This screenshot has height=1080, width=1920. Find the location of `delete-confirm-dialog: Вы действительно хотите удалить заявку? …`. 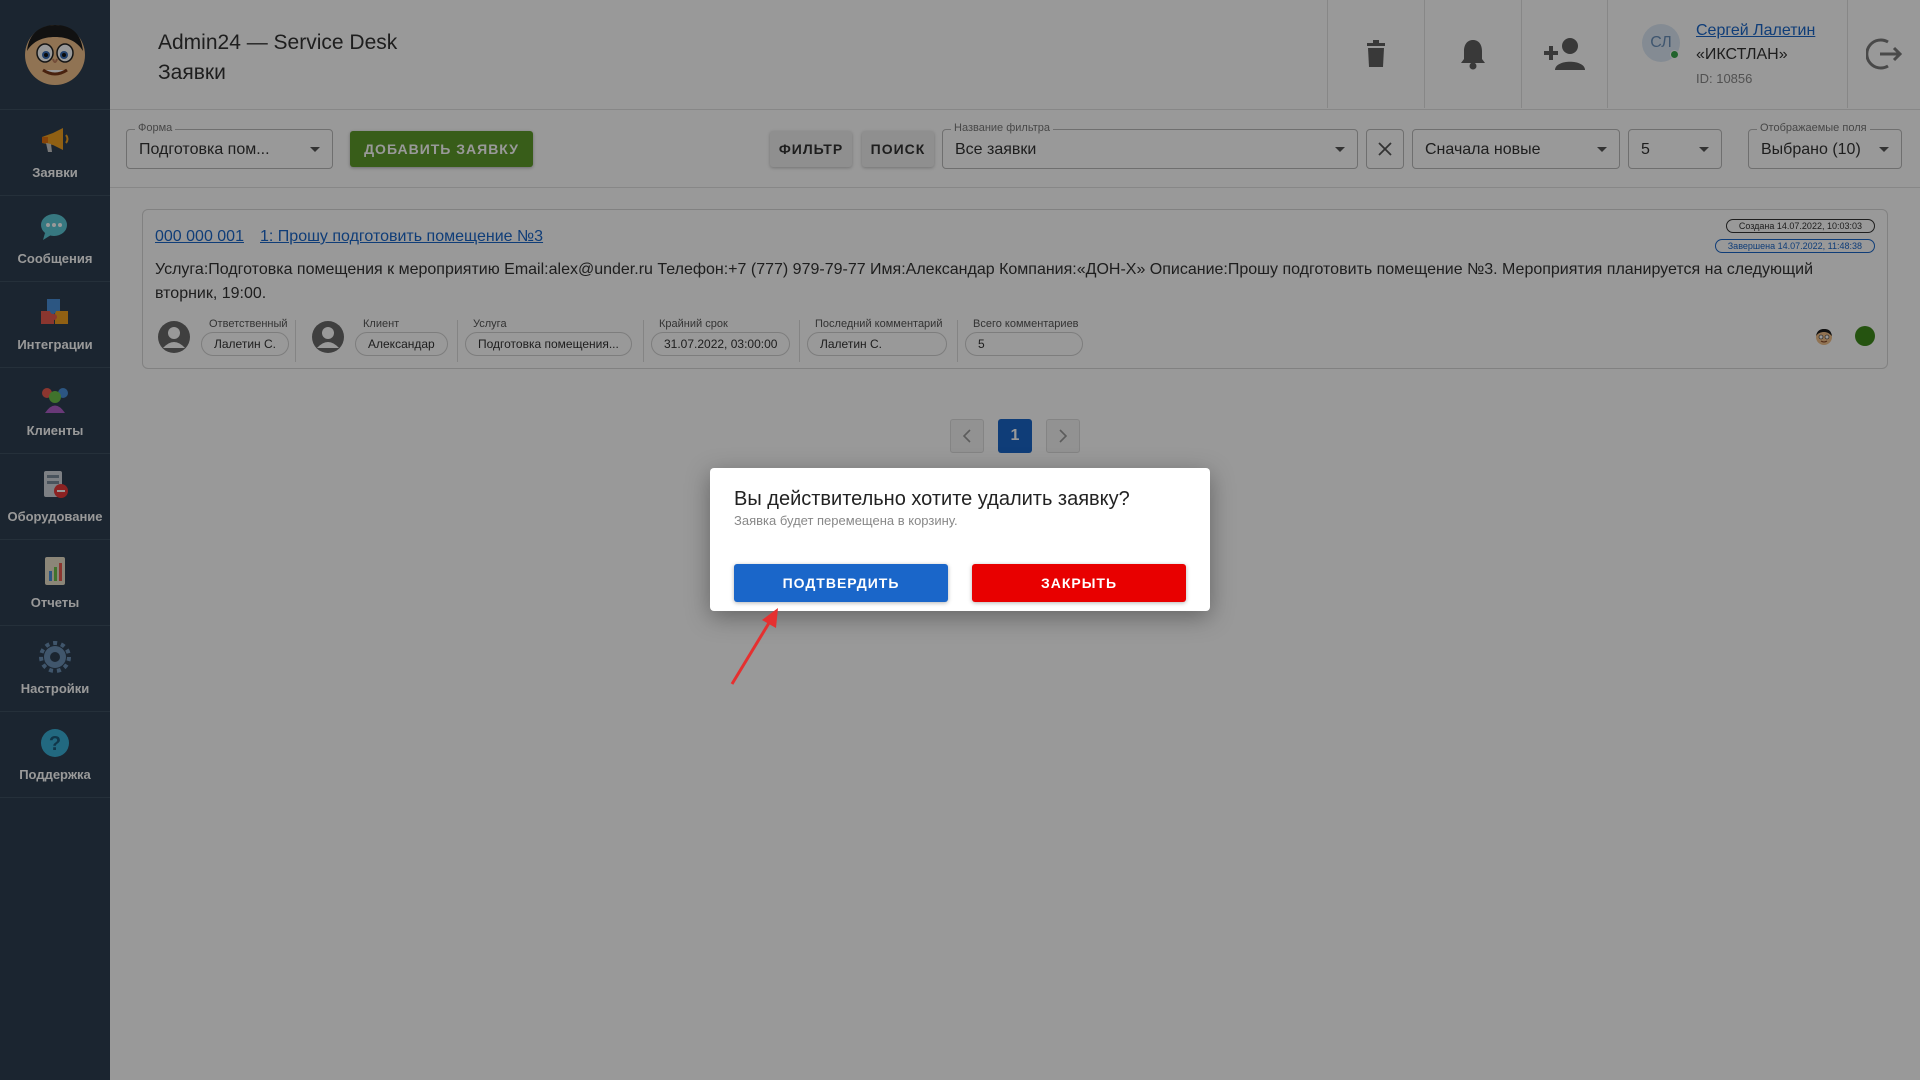

delete-confirm-dialog: Вы действительно хотите удалить заявку? … is located at coordinates (960, 539).